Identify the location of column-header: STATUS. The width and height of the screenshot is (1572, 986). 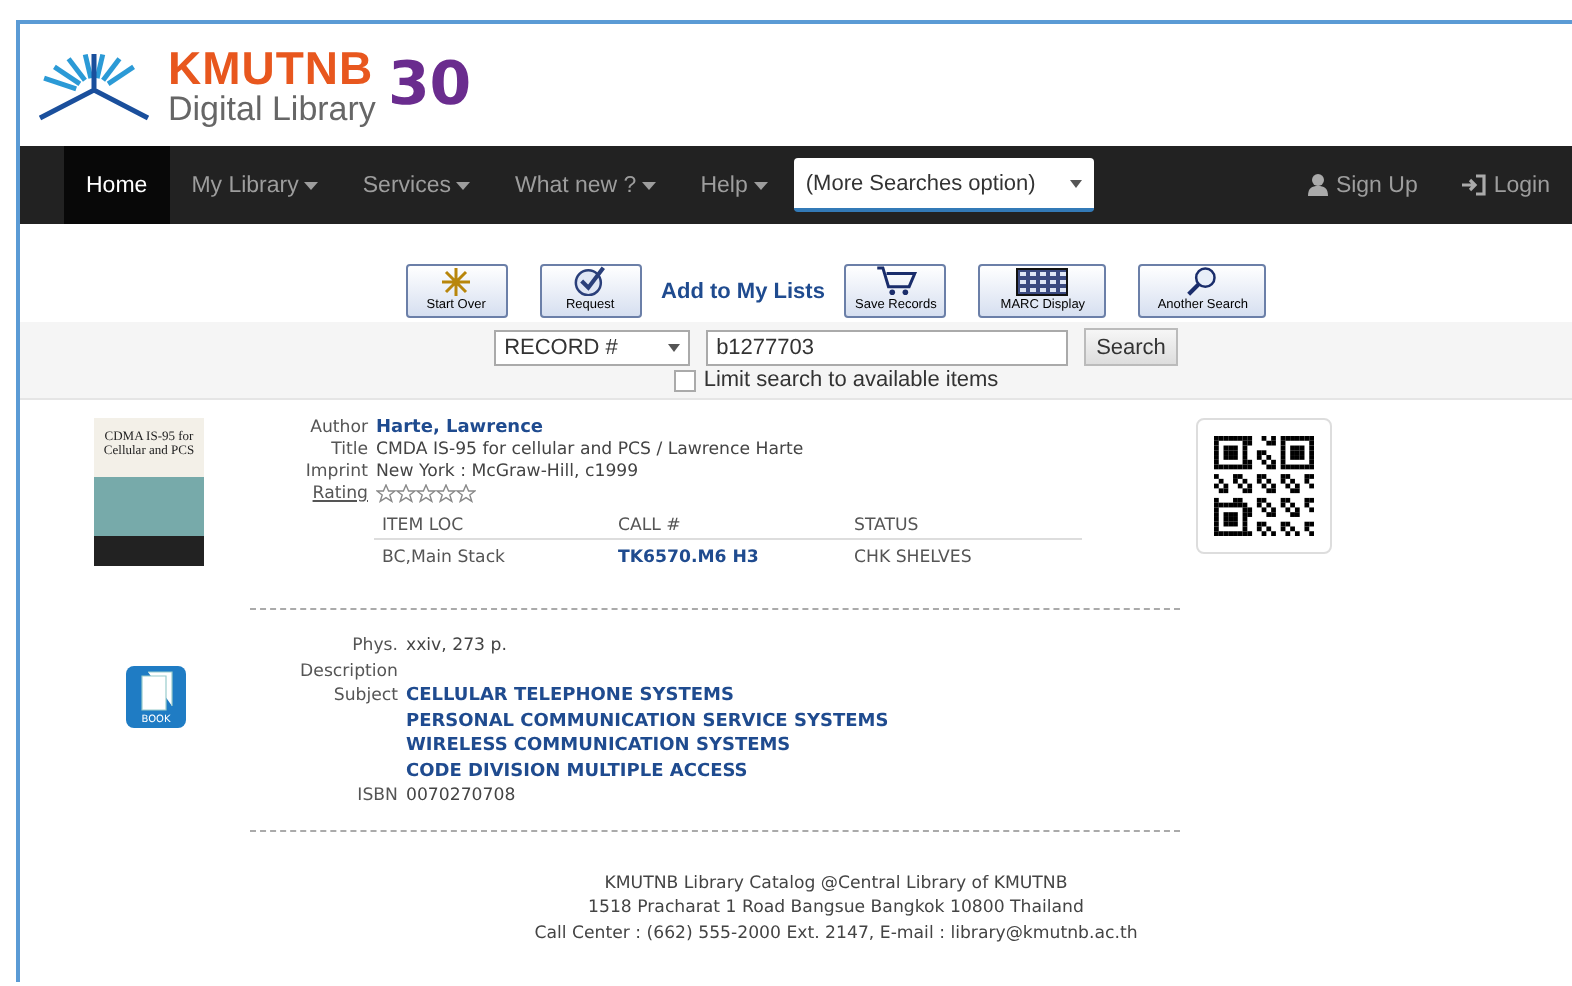
(964, 527).